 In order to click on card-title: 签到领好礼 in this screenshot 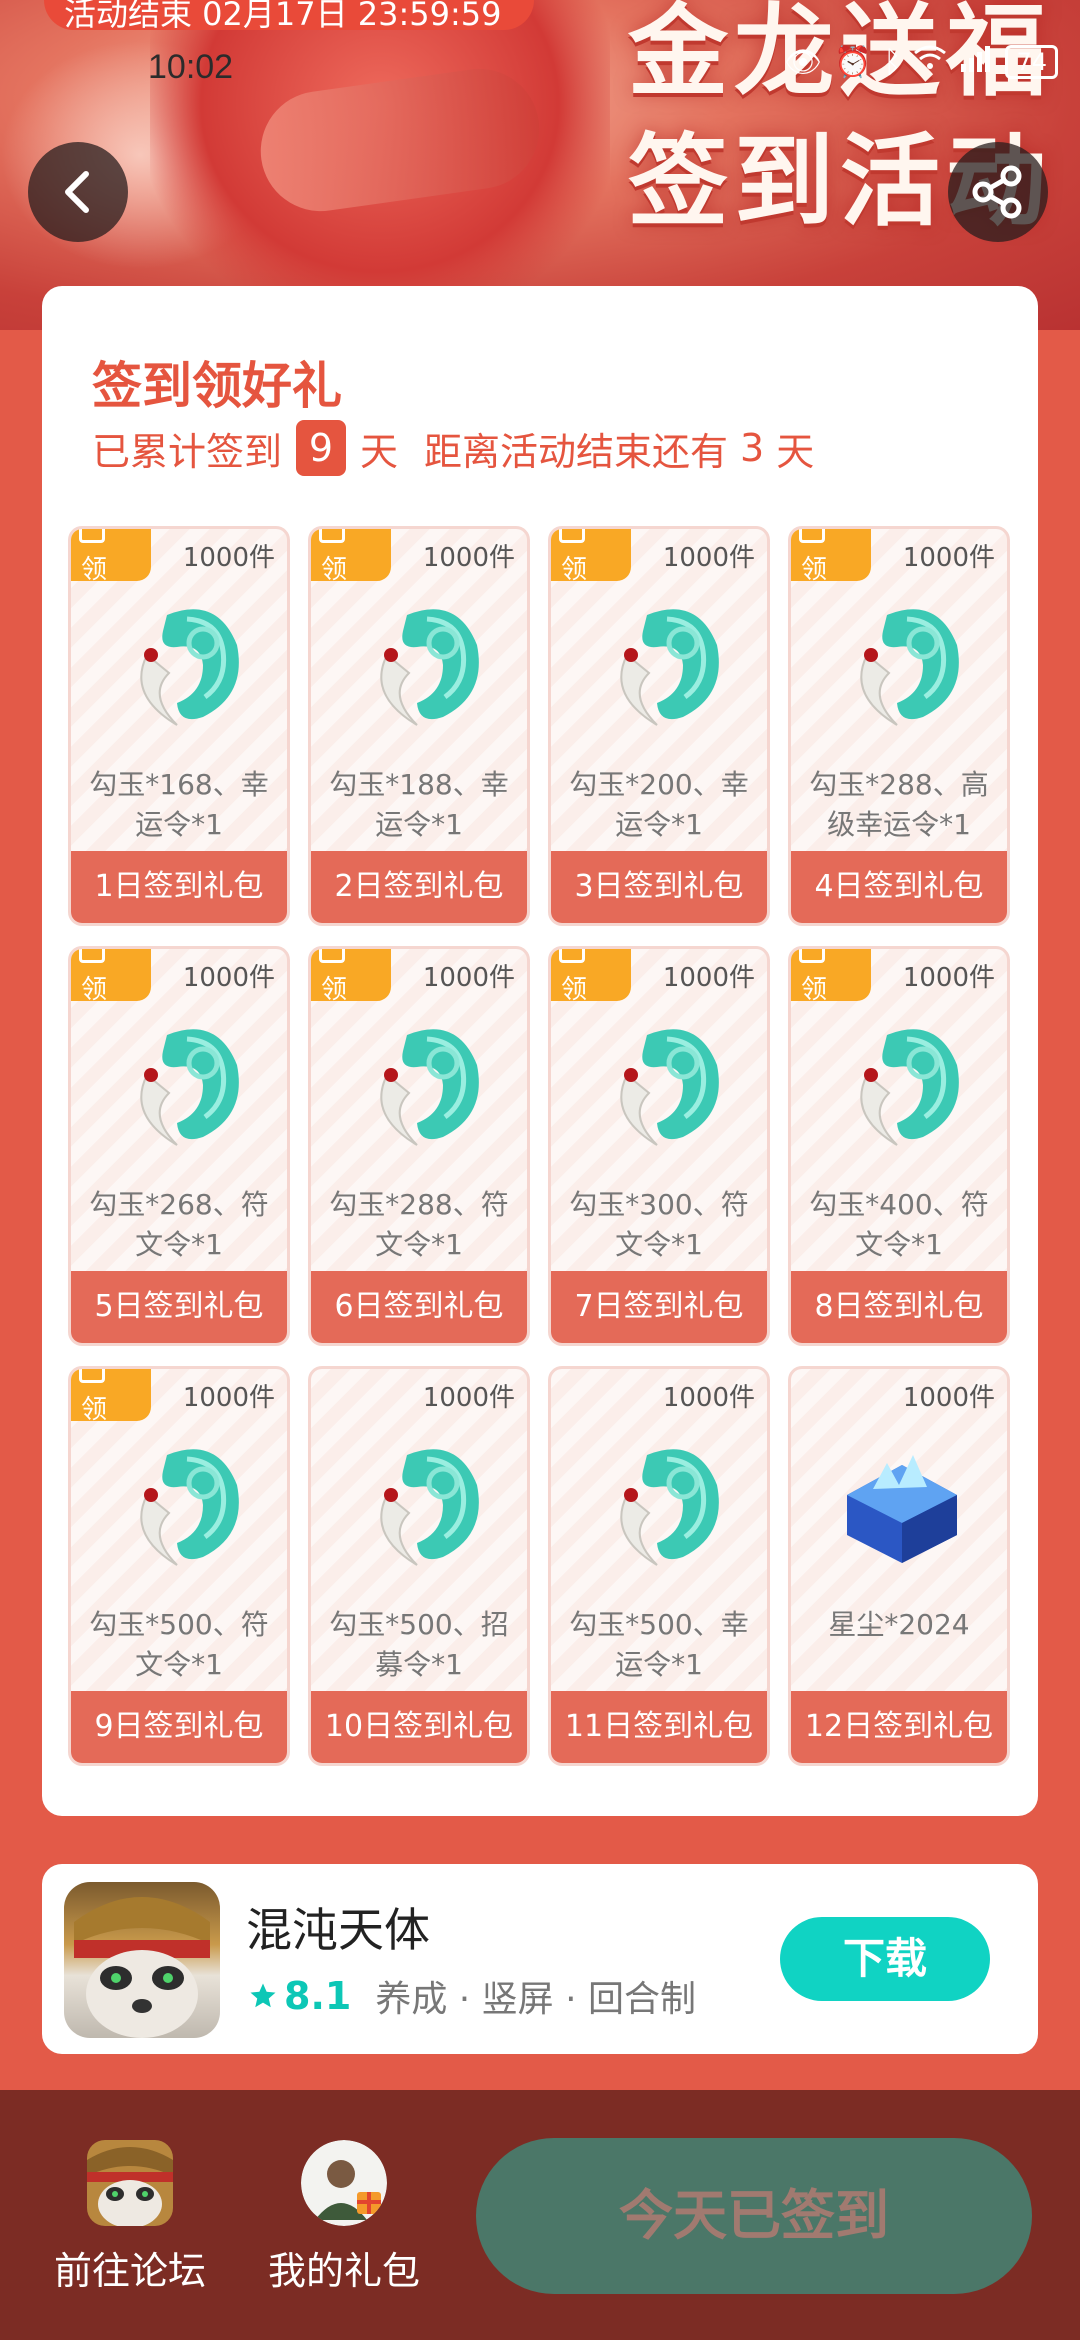, I will do `click(217, 386)`.